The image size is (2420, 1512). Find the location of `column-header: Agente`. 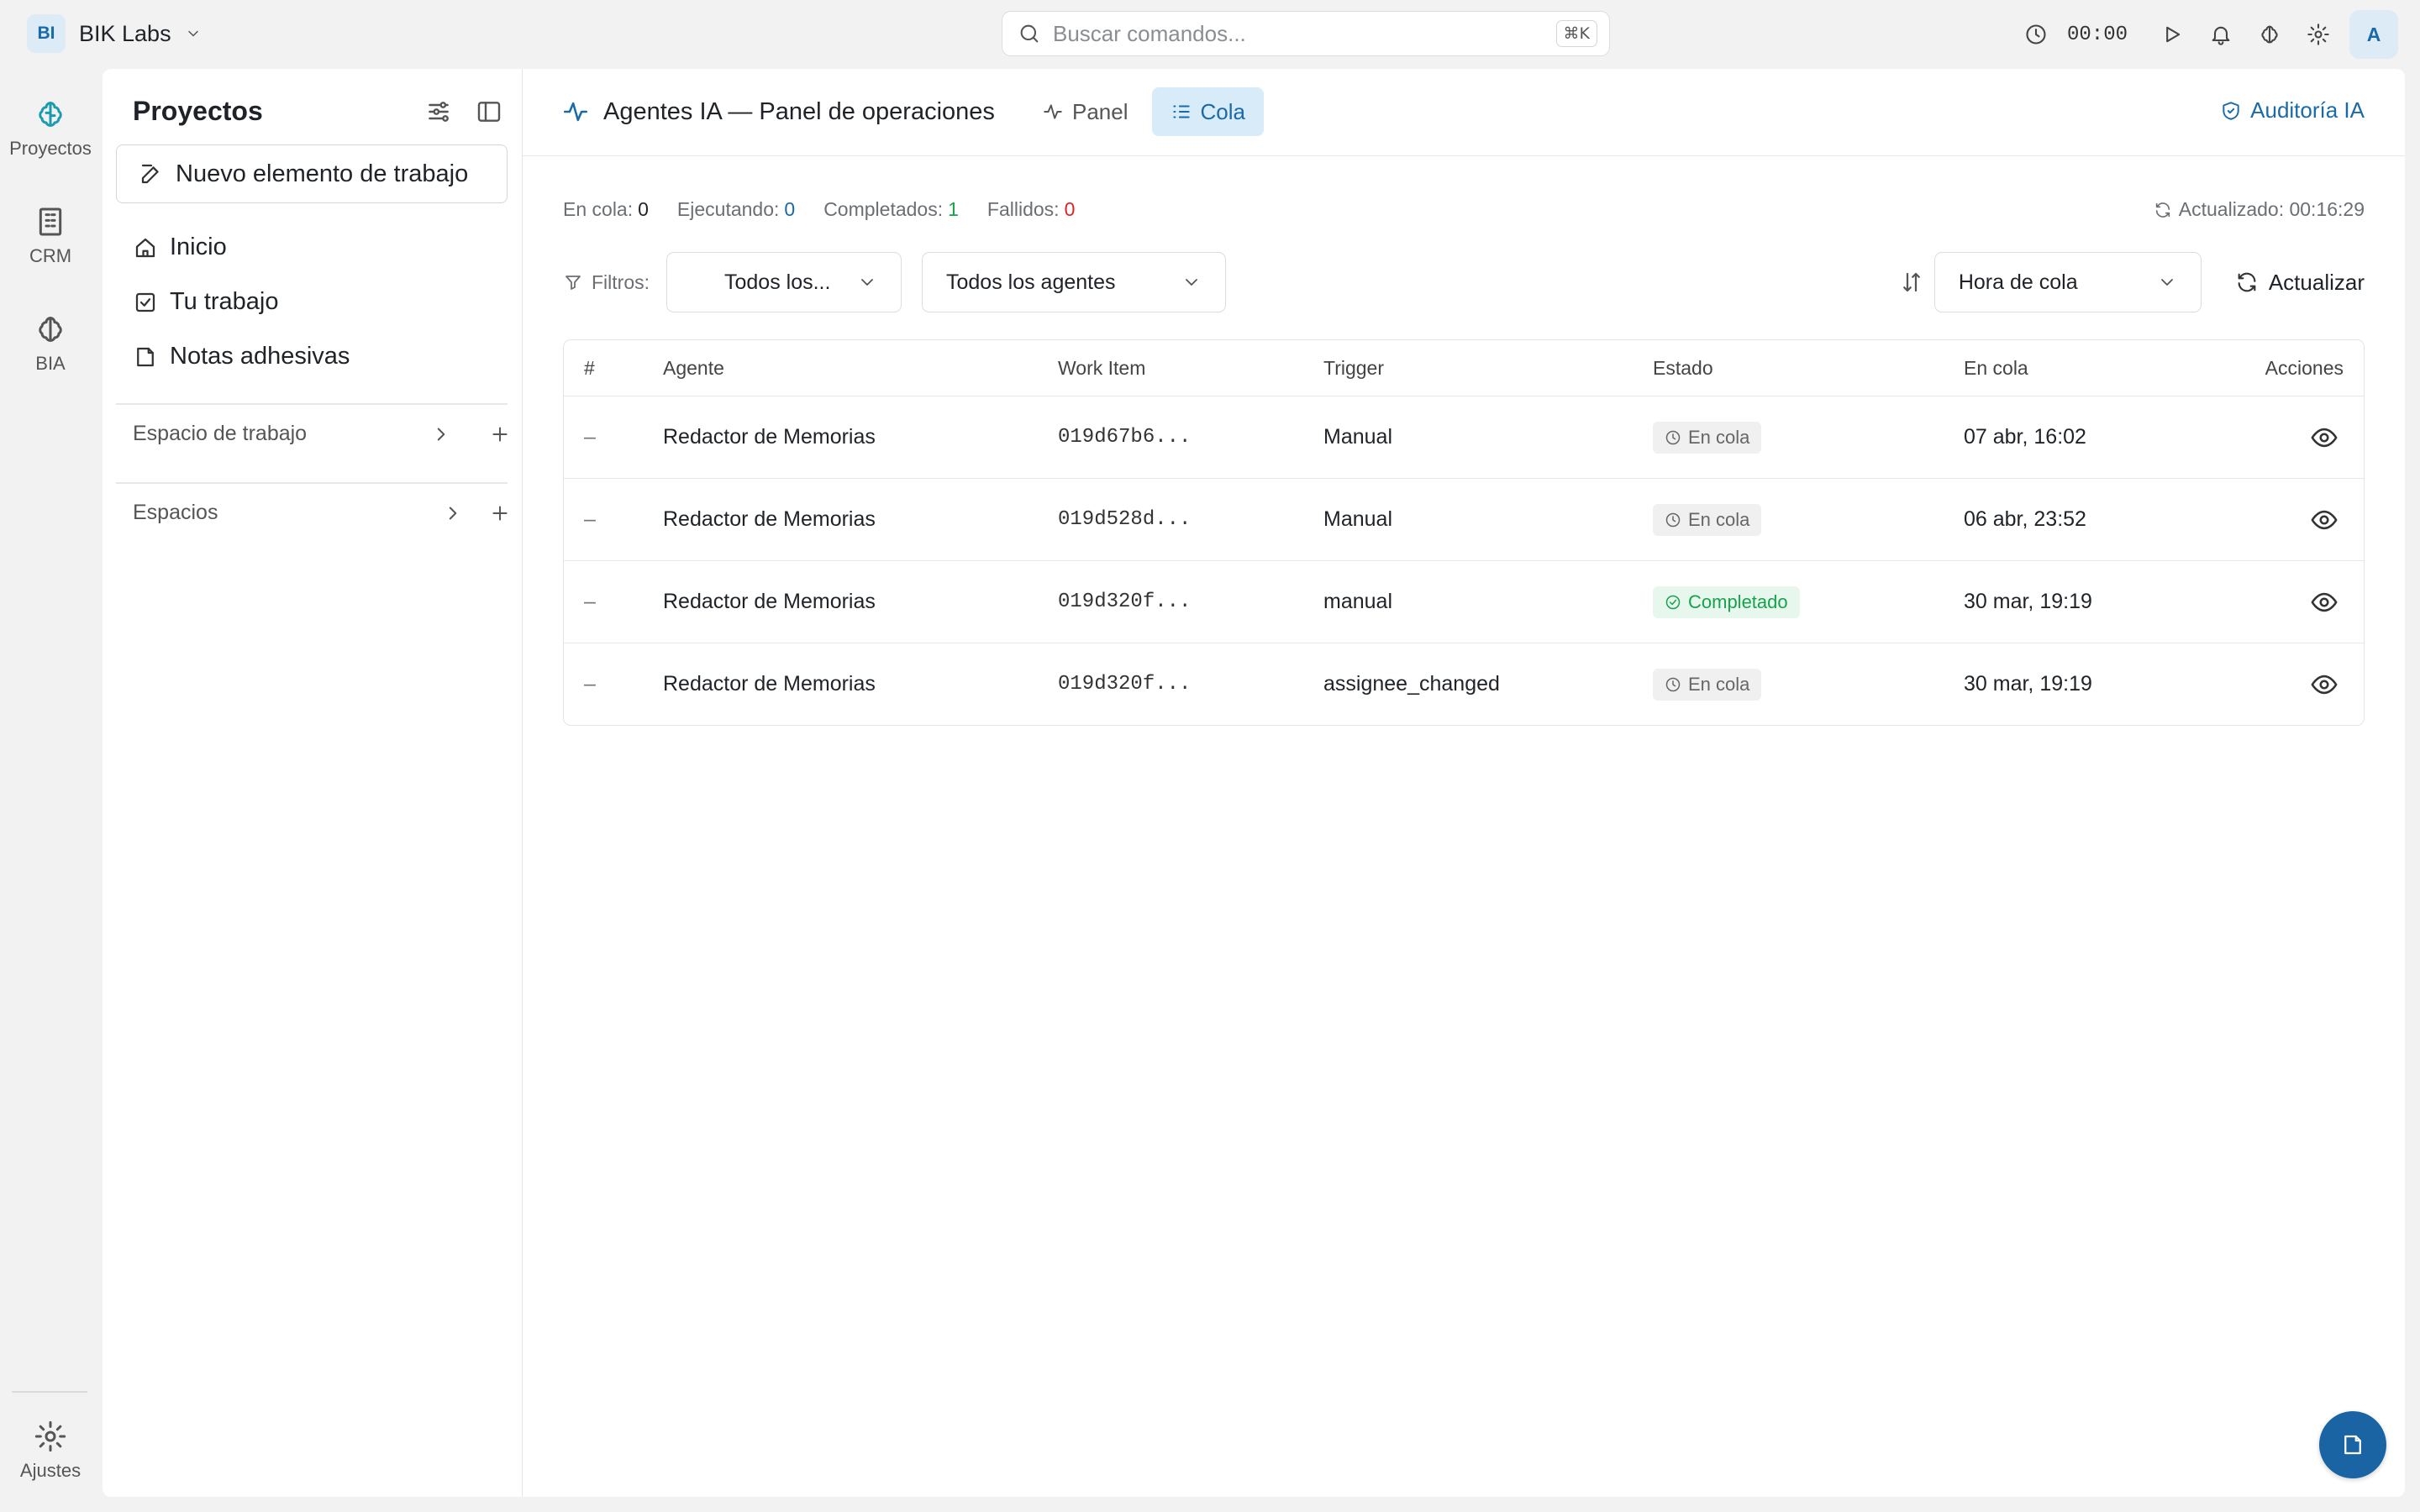

column-header: Agente is located at coordinates (693, 367).